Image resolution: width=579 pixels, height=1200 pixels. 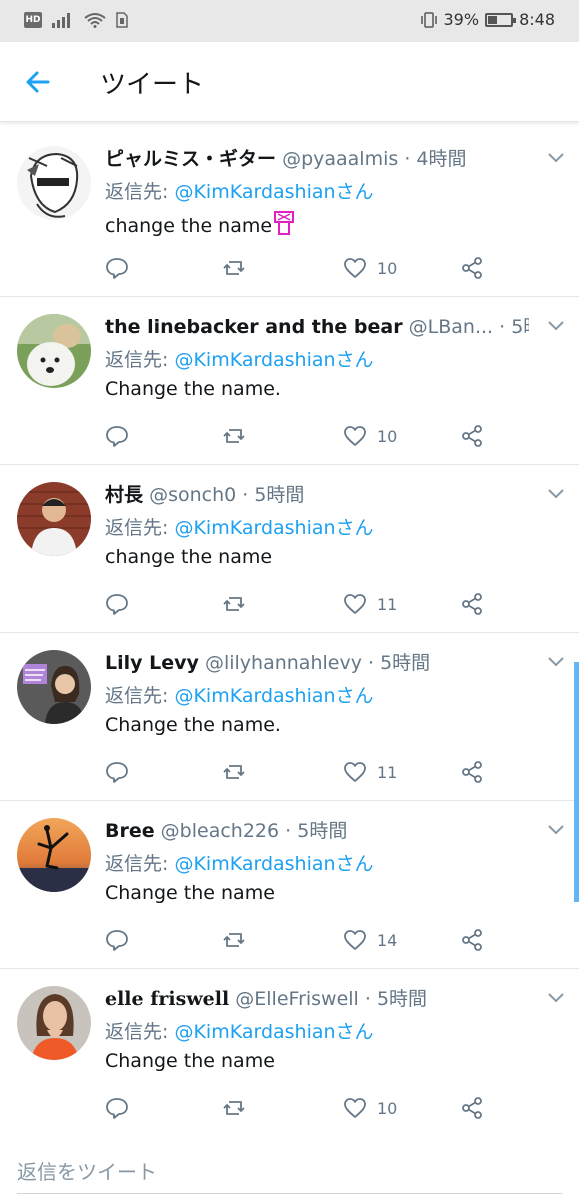 What do you see at coordinates (87, 1170) in the screenshot?
I see `reply-input: 返信をツイート` at bounding box center [87, 1170].